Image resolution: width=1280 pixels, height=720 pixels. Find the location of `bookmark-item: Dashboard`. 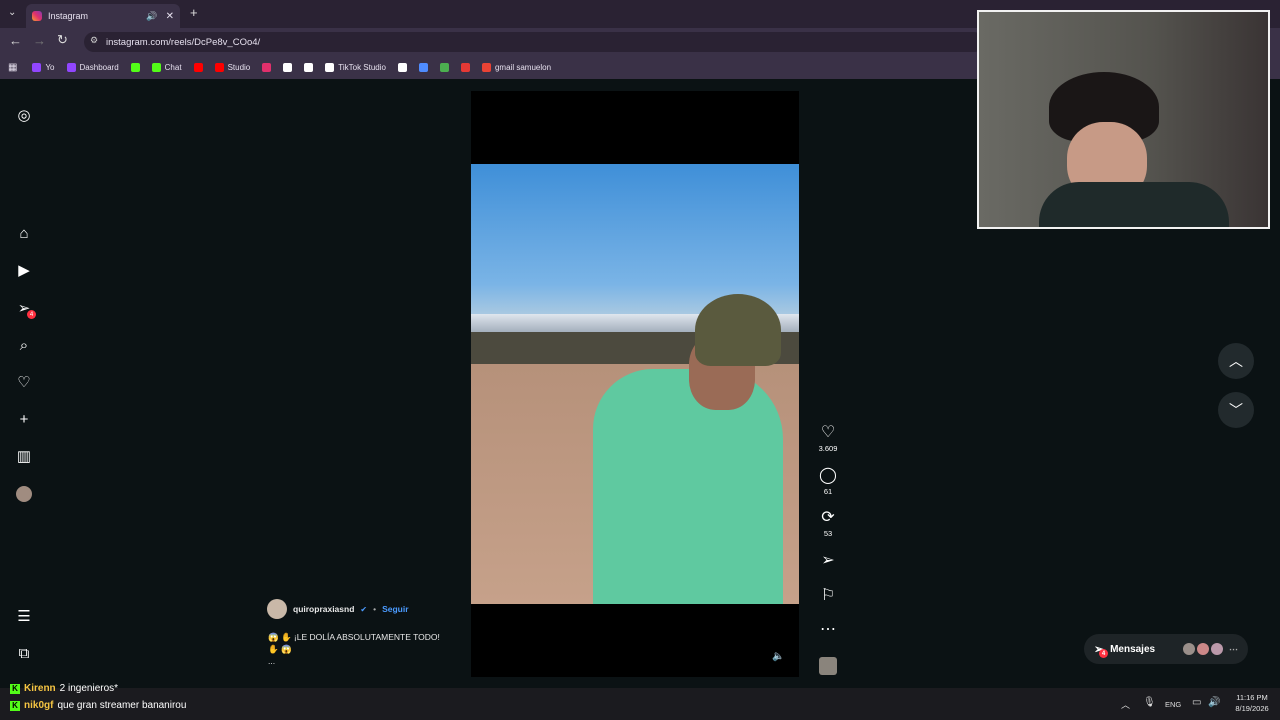

bookmark-item: Dashboard is located at coordinates (93, 67).